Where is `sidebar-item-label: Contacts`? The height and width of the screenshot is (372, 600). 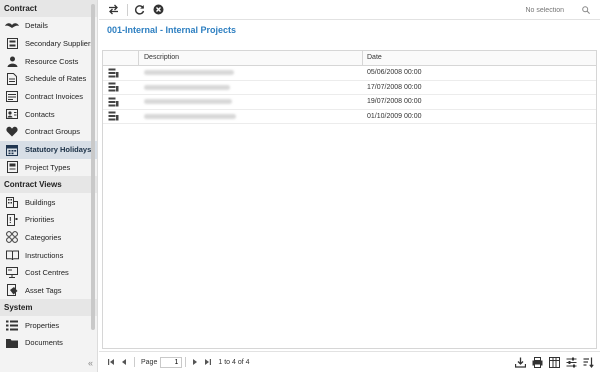 sidebar-item-label: Contacts is located at coordinates (40, 114).